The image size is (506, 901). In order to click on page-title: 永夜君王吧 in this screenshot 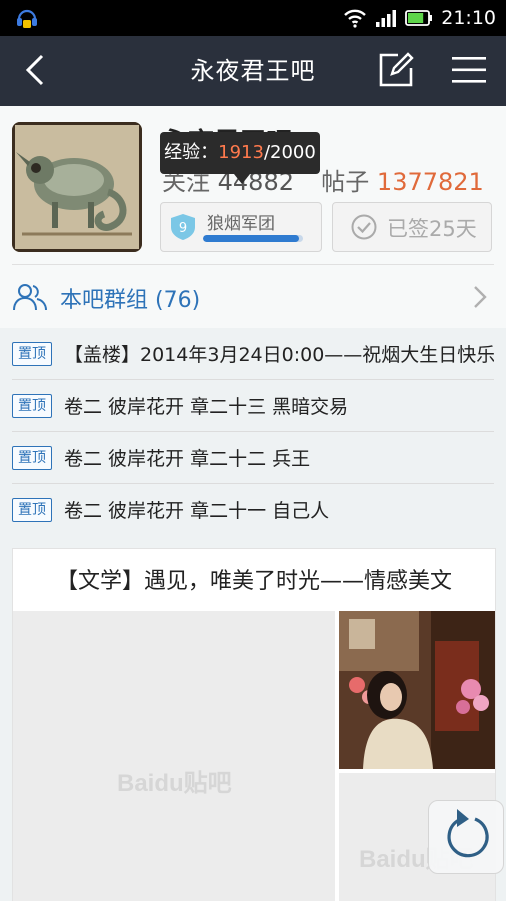, I will do `click(253, 71)`.